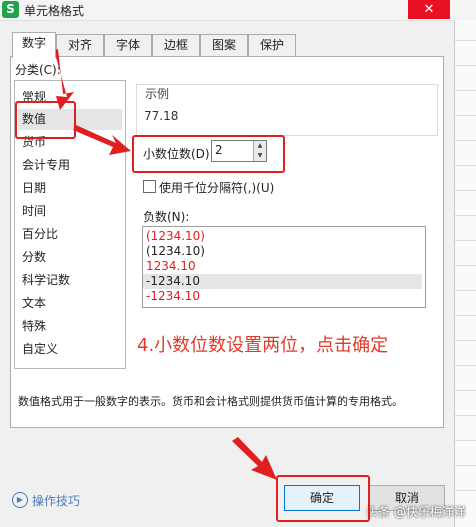 This screenshot has height=527, width=476. What do you see at coordinates (64, 79) in the screenshot?
I see `arrow-to-category` at bounding box center [64, 79].